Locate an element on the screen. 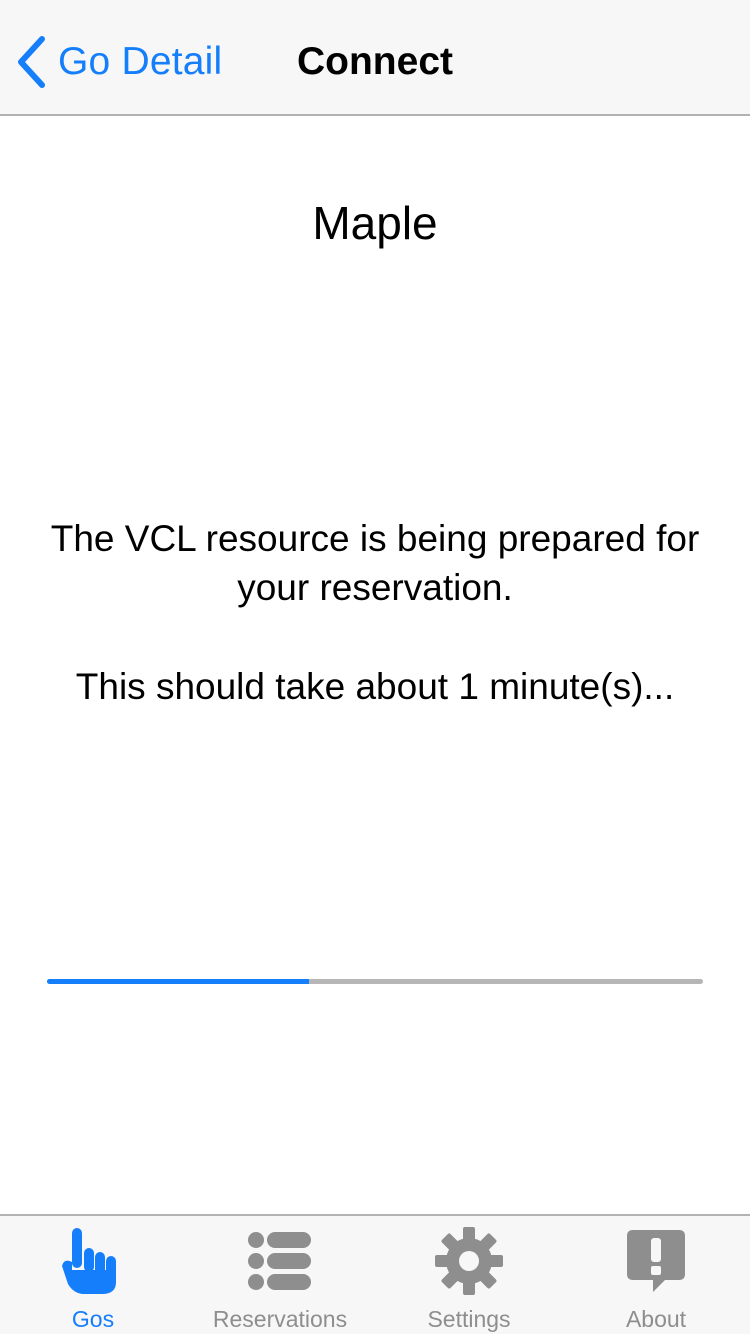  tab-gos: Gos is located at coordinates (93, 1275).